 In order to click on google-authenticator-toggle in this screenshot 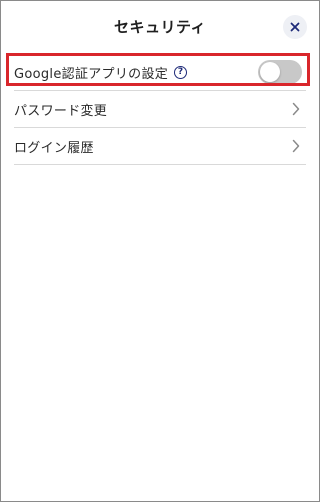, I will do `click(280, 72)`.